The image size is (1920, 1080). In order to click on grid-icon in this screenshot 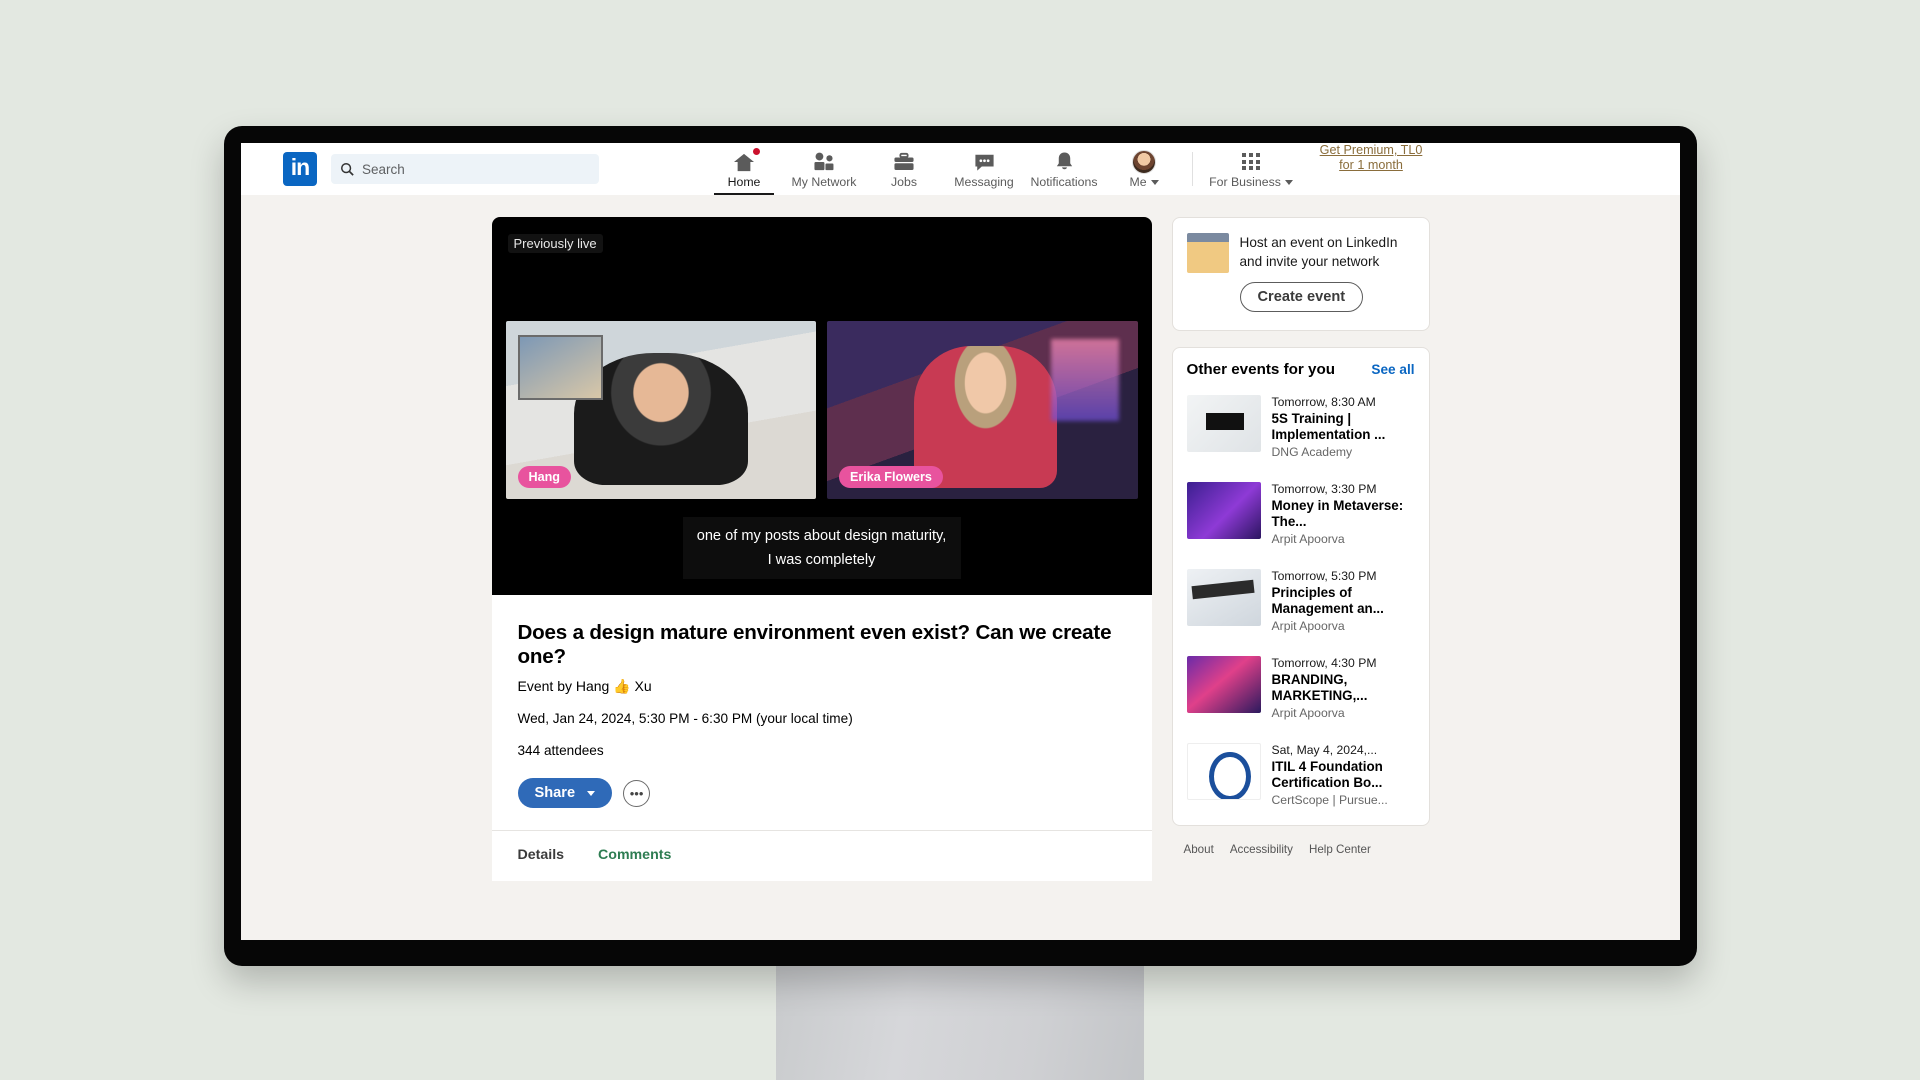, I will do `click(1251, 161)`.